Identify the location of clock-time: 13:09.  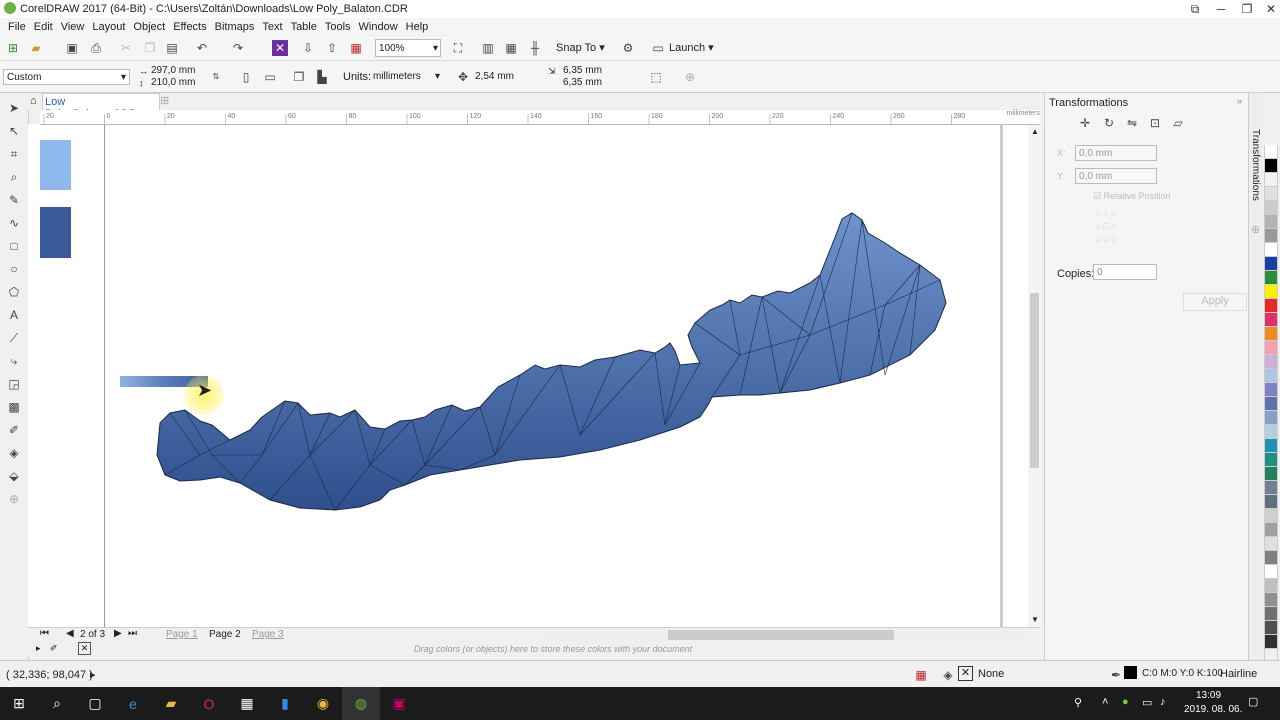
(1208, 695).